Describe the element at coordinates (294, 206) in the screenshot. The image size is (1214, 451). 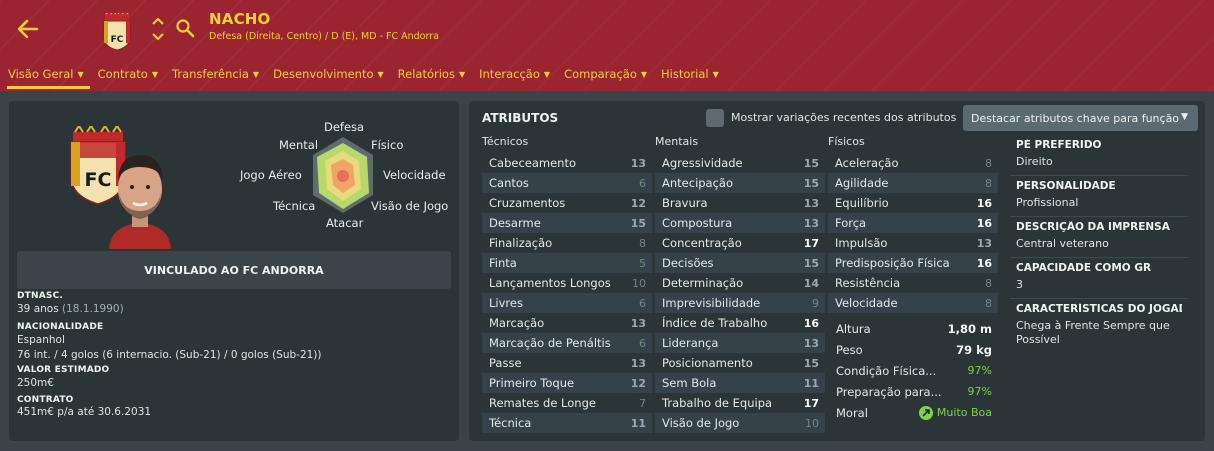
I see `radar-label-tecnica: Técnica` at that location.